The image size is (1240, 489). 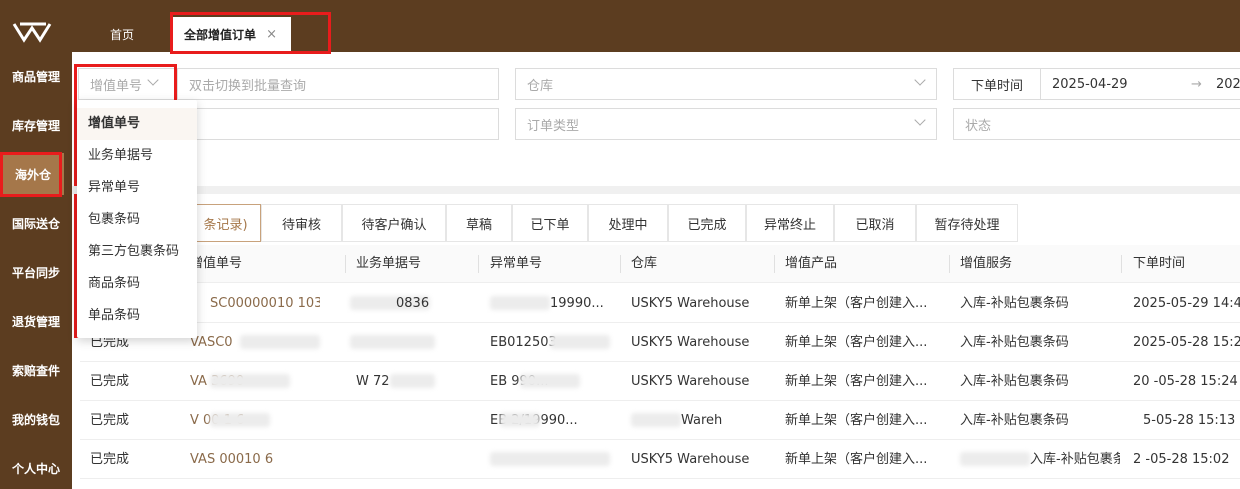 I want to click on sidebar-item-inventory: 库存管理, so click(x=36, y=125).